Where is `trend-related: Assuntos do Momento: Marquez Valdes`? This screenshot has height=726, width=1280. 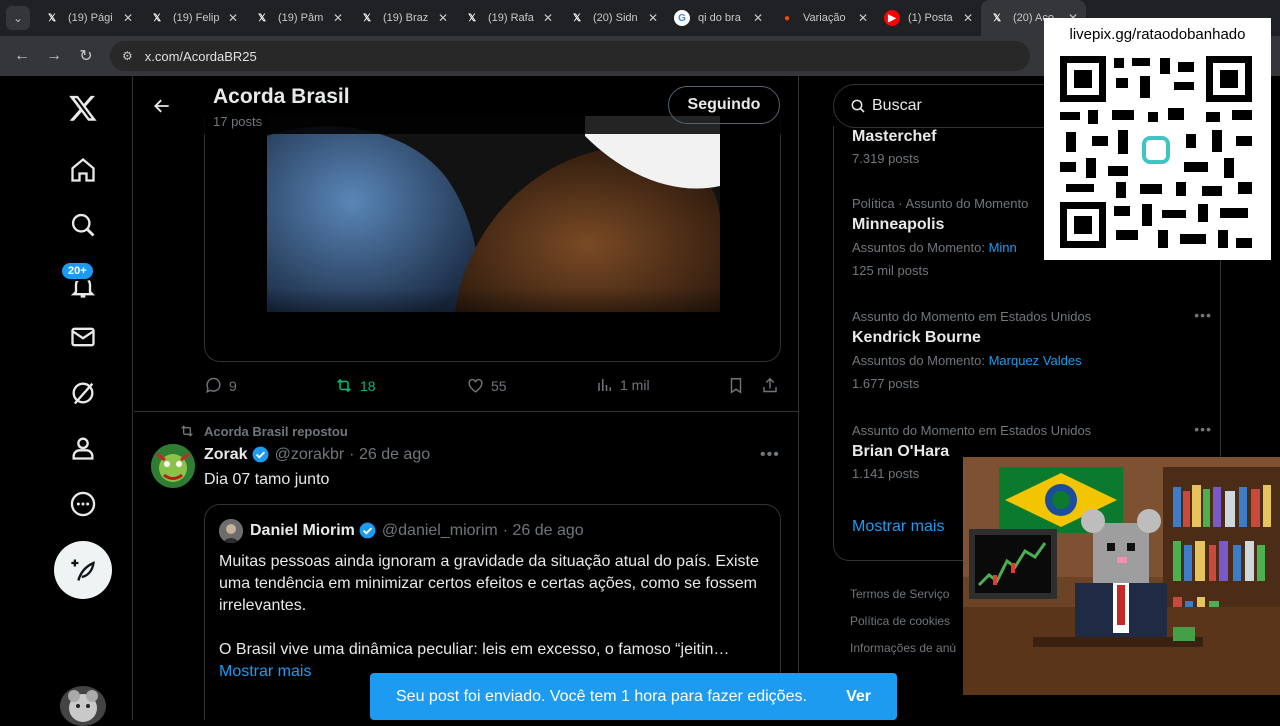 trend-related: Assuntos do Momento: Marquez Valdes is located at coordinates (1032, 361).